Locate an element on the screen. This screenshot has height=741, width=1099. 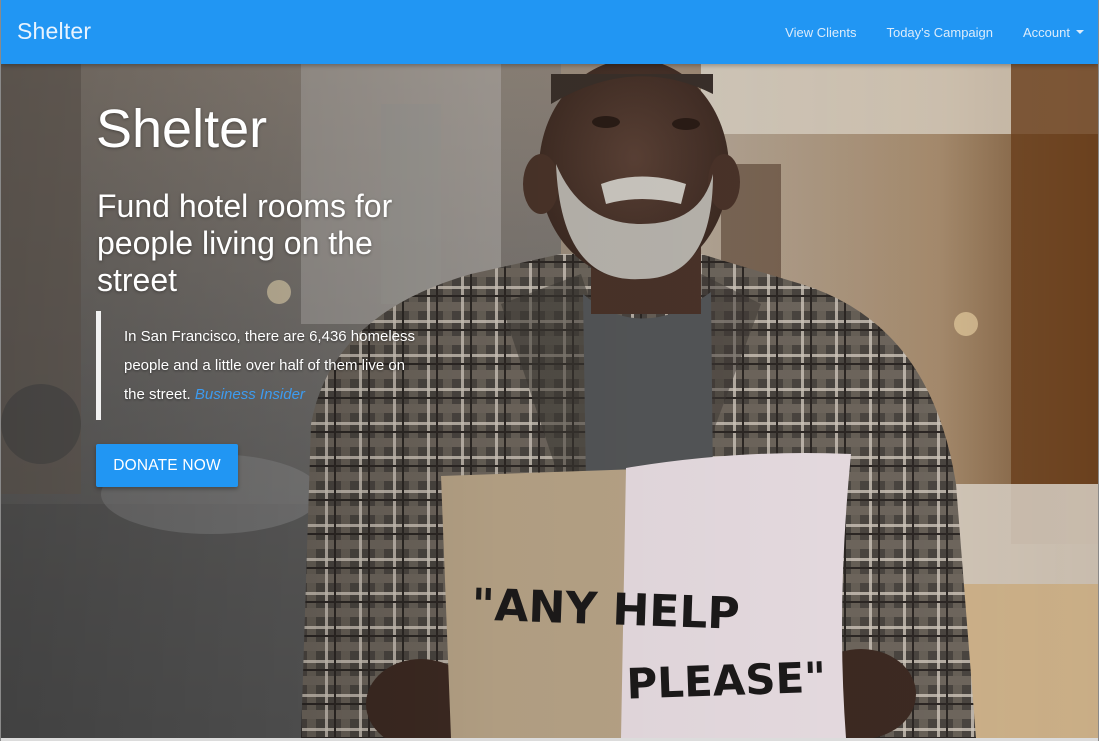
hero-title: Shelter is located at coordinates (182, 129).